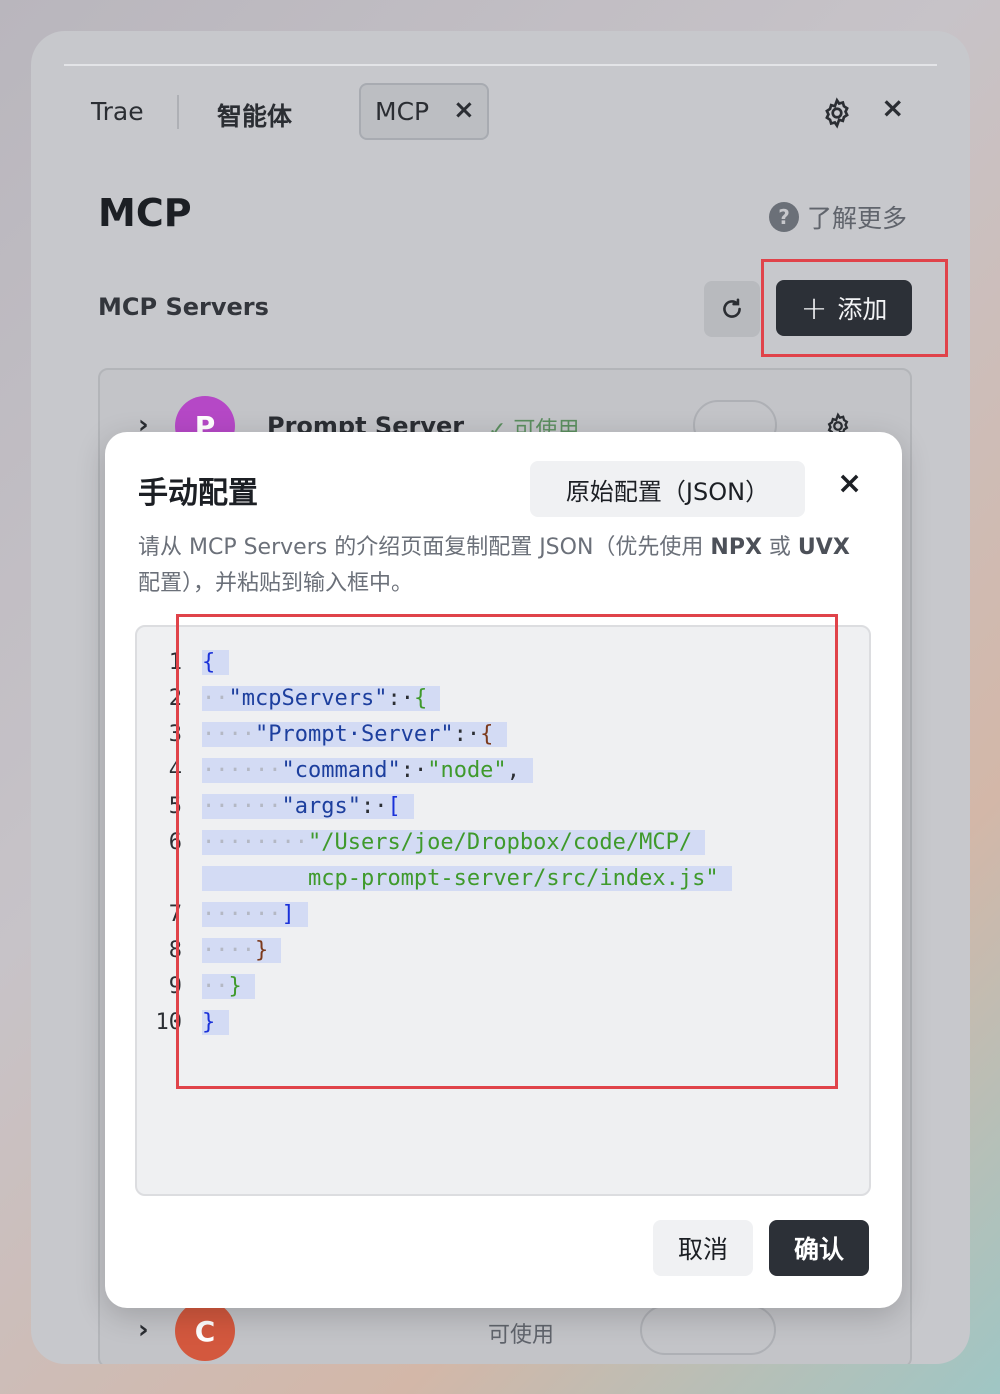 This screenshot has width=1000, height=1394. Describe the element at coordinates (183, 307) in the screenshot. I see `servers-section-label: MCP Servers` at that location.